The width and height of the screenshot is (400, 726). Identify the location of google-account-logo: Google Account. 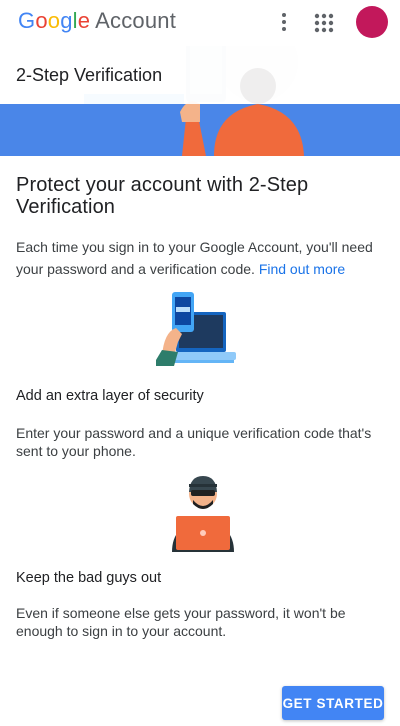
(97, 21).